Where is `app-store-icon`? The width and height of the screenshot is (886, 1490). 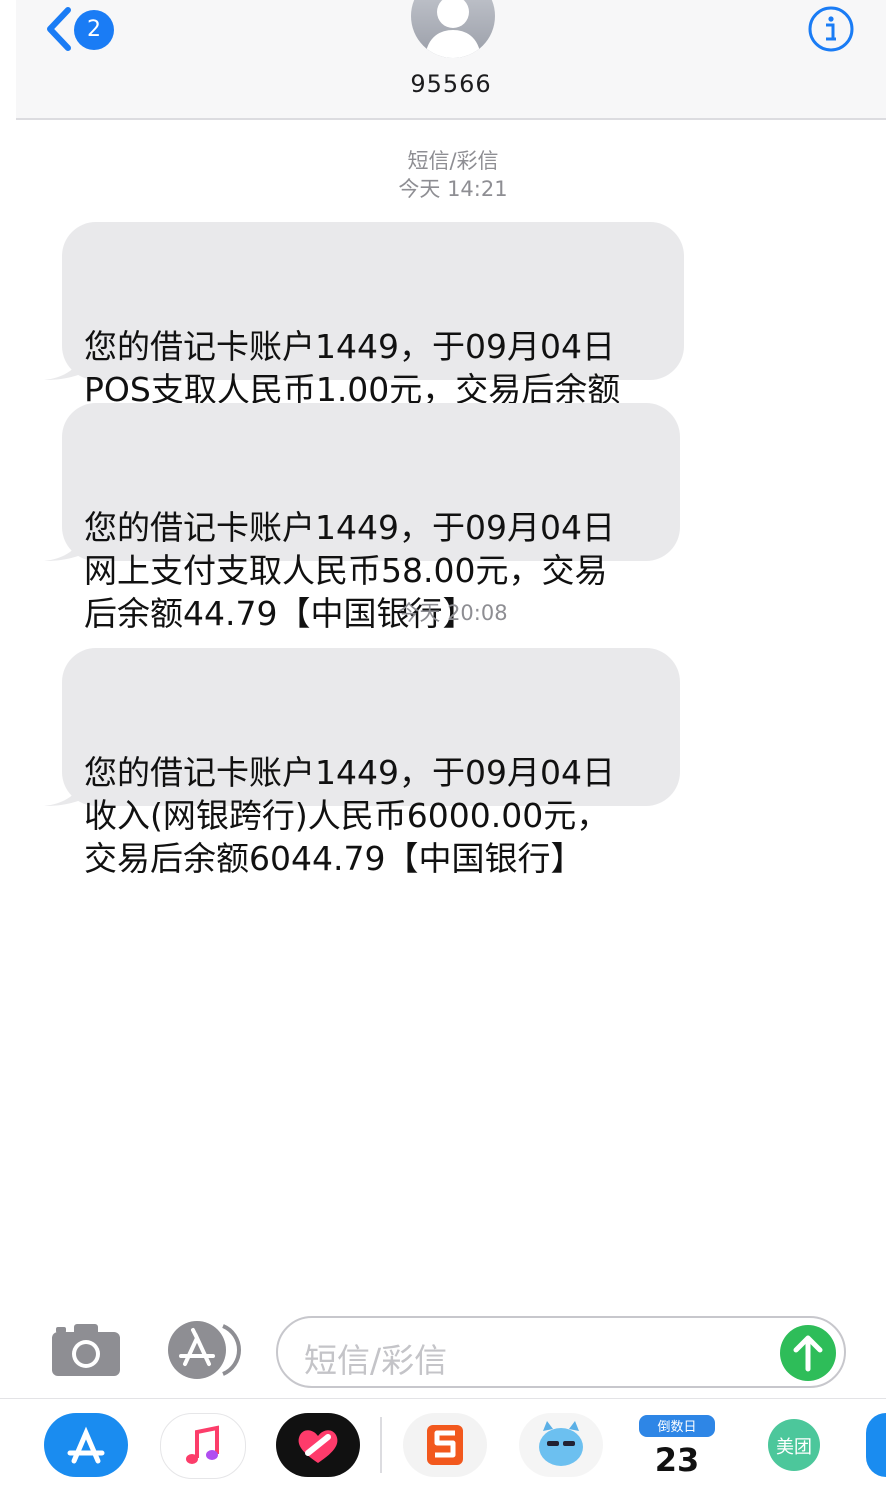 app-store-icon is located at coordinates (86, 1445).